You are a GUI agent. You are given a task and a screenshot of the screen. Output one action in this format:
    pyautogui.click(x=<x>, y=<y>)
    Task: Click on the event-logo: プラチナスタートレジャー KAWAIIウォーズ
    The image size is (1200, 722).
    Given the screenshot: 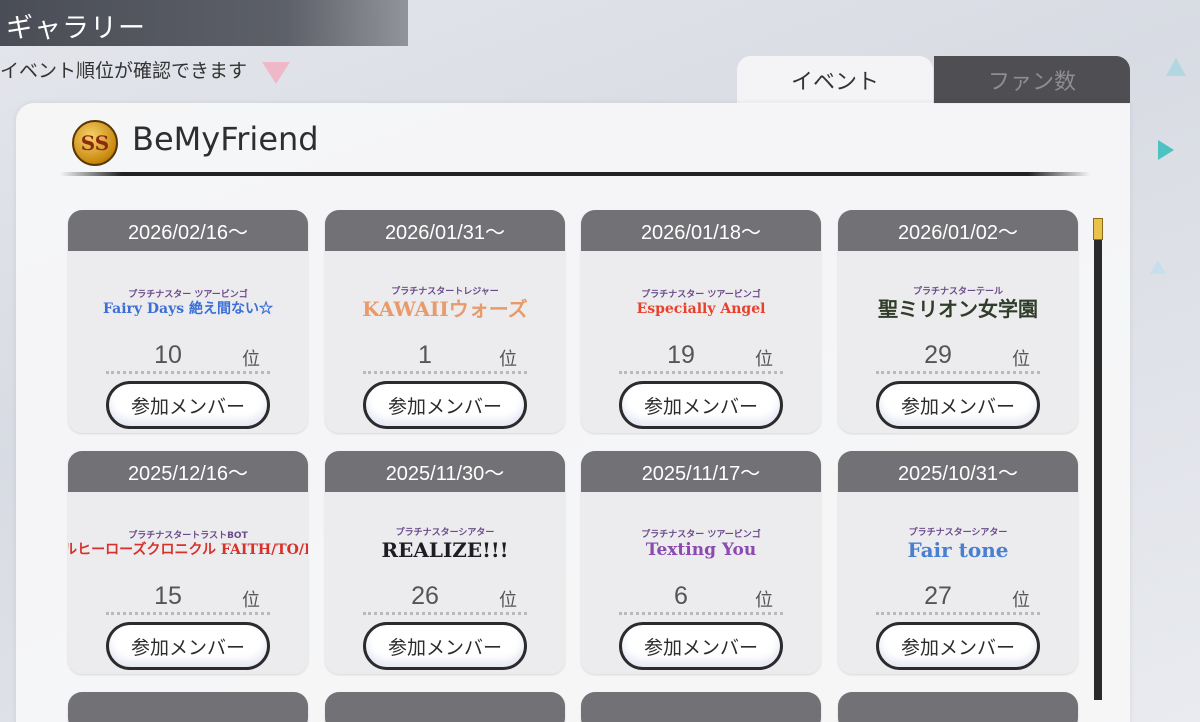 What is the action you would take?
    pyautogui.click(x=445, y=302)
    